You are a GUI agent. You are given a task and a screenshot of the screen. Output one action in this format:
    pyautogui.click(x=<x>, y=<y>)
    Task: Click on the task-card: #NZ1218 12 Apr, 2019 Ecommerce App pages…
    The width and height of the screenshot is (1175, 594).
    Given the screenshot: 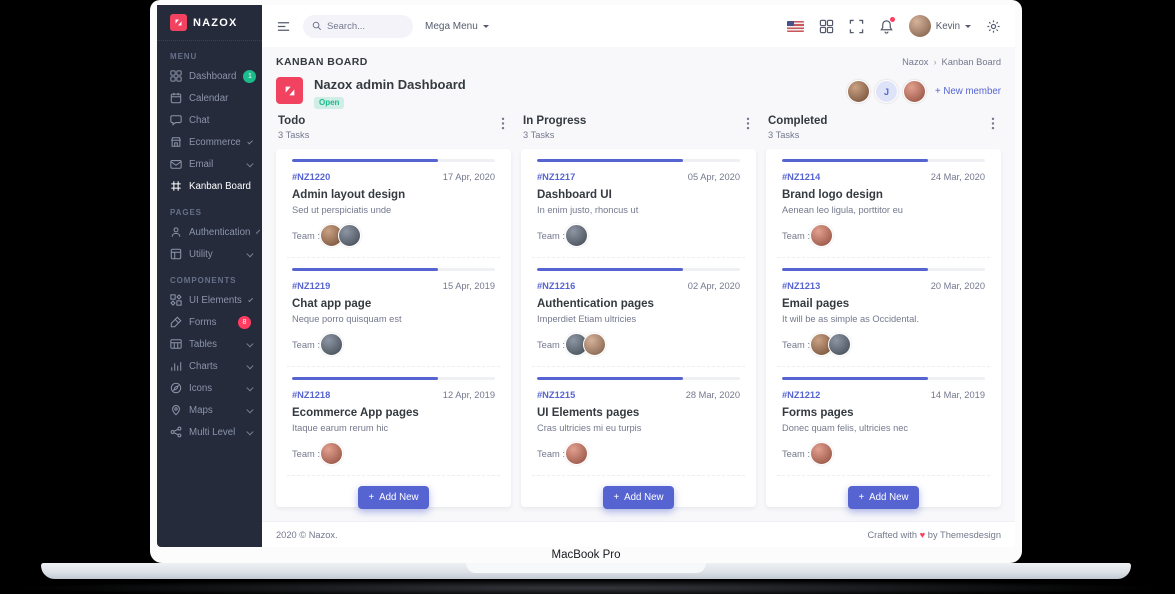 What is the action you would take?
    pyautogui.click(x=393, y=426)
    